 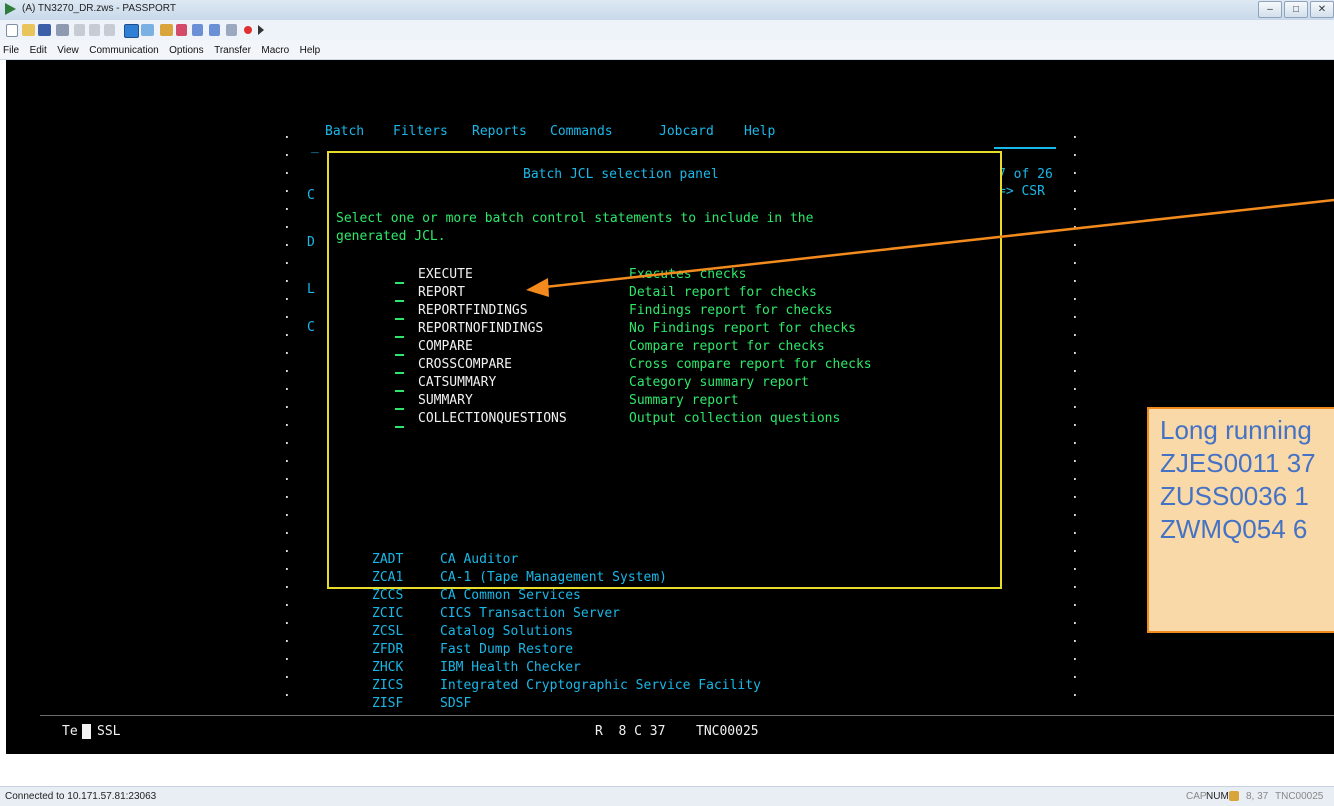 I want to click on numlock-indicator: NUM, so click(x=1217, y=796).